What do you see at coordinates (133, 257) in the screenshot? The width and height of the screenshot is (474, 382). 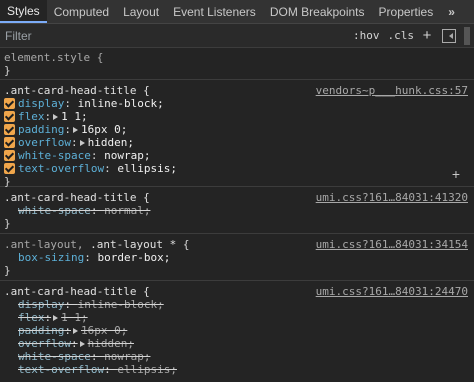 I see `property-value: border-box;` at bounding box center [133, 257].